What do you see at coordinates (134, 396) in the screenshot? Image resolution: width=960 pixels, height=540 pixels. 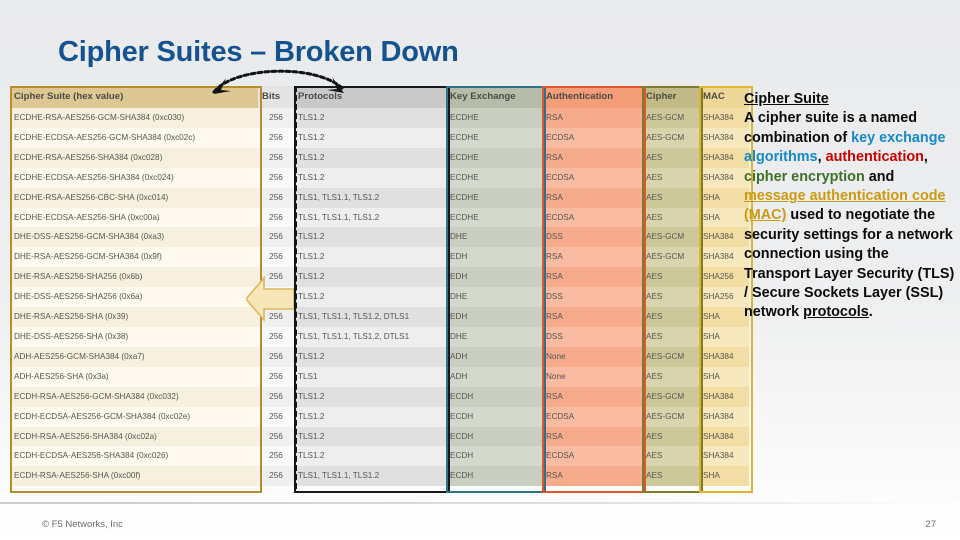 I see `cell-cipher-suite: ECDH-RSA-AES256-GCM-SHA384 (0xc032)` at bounding box center [134, 396].